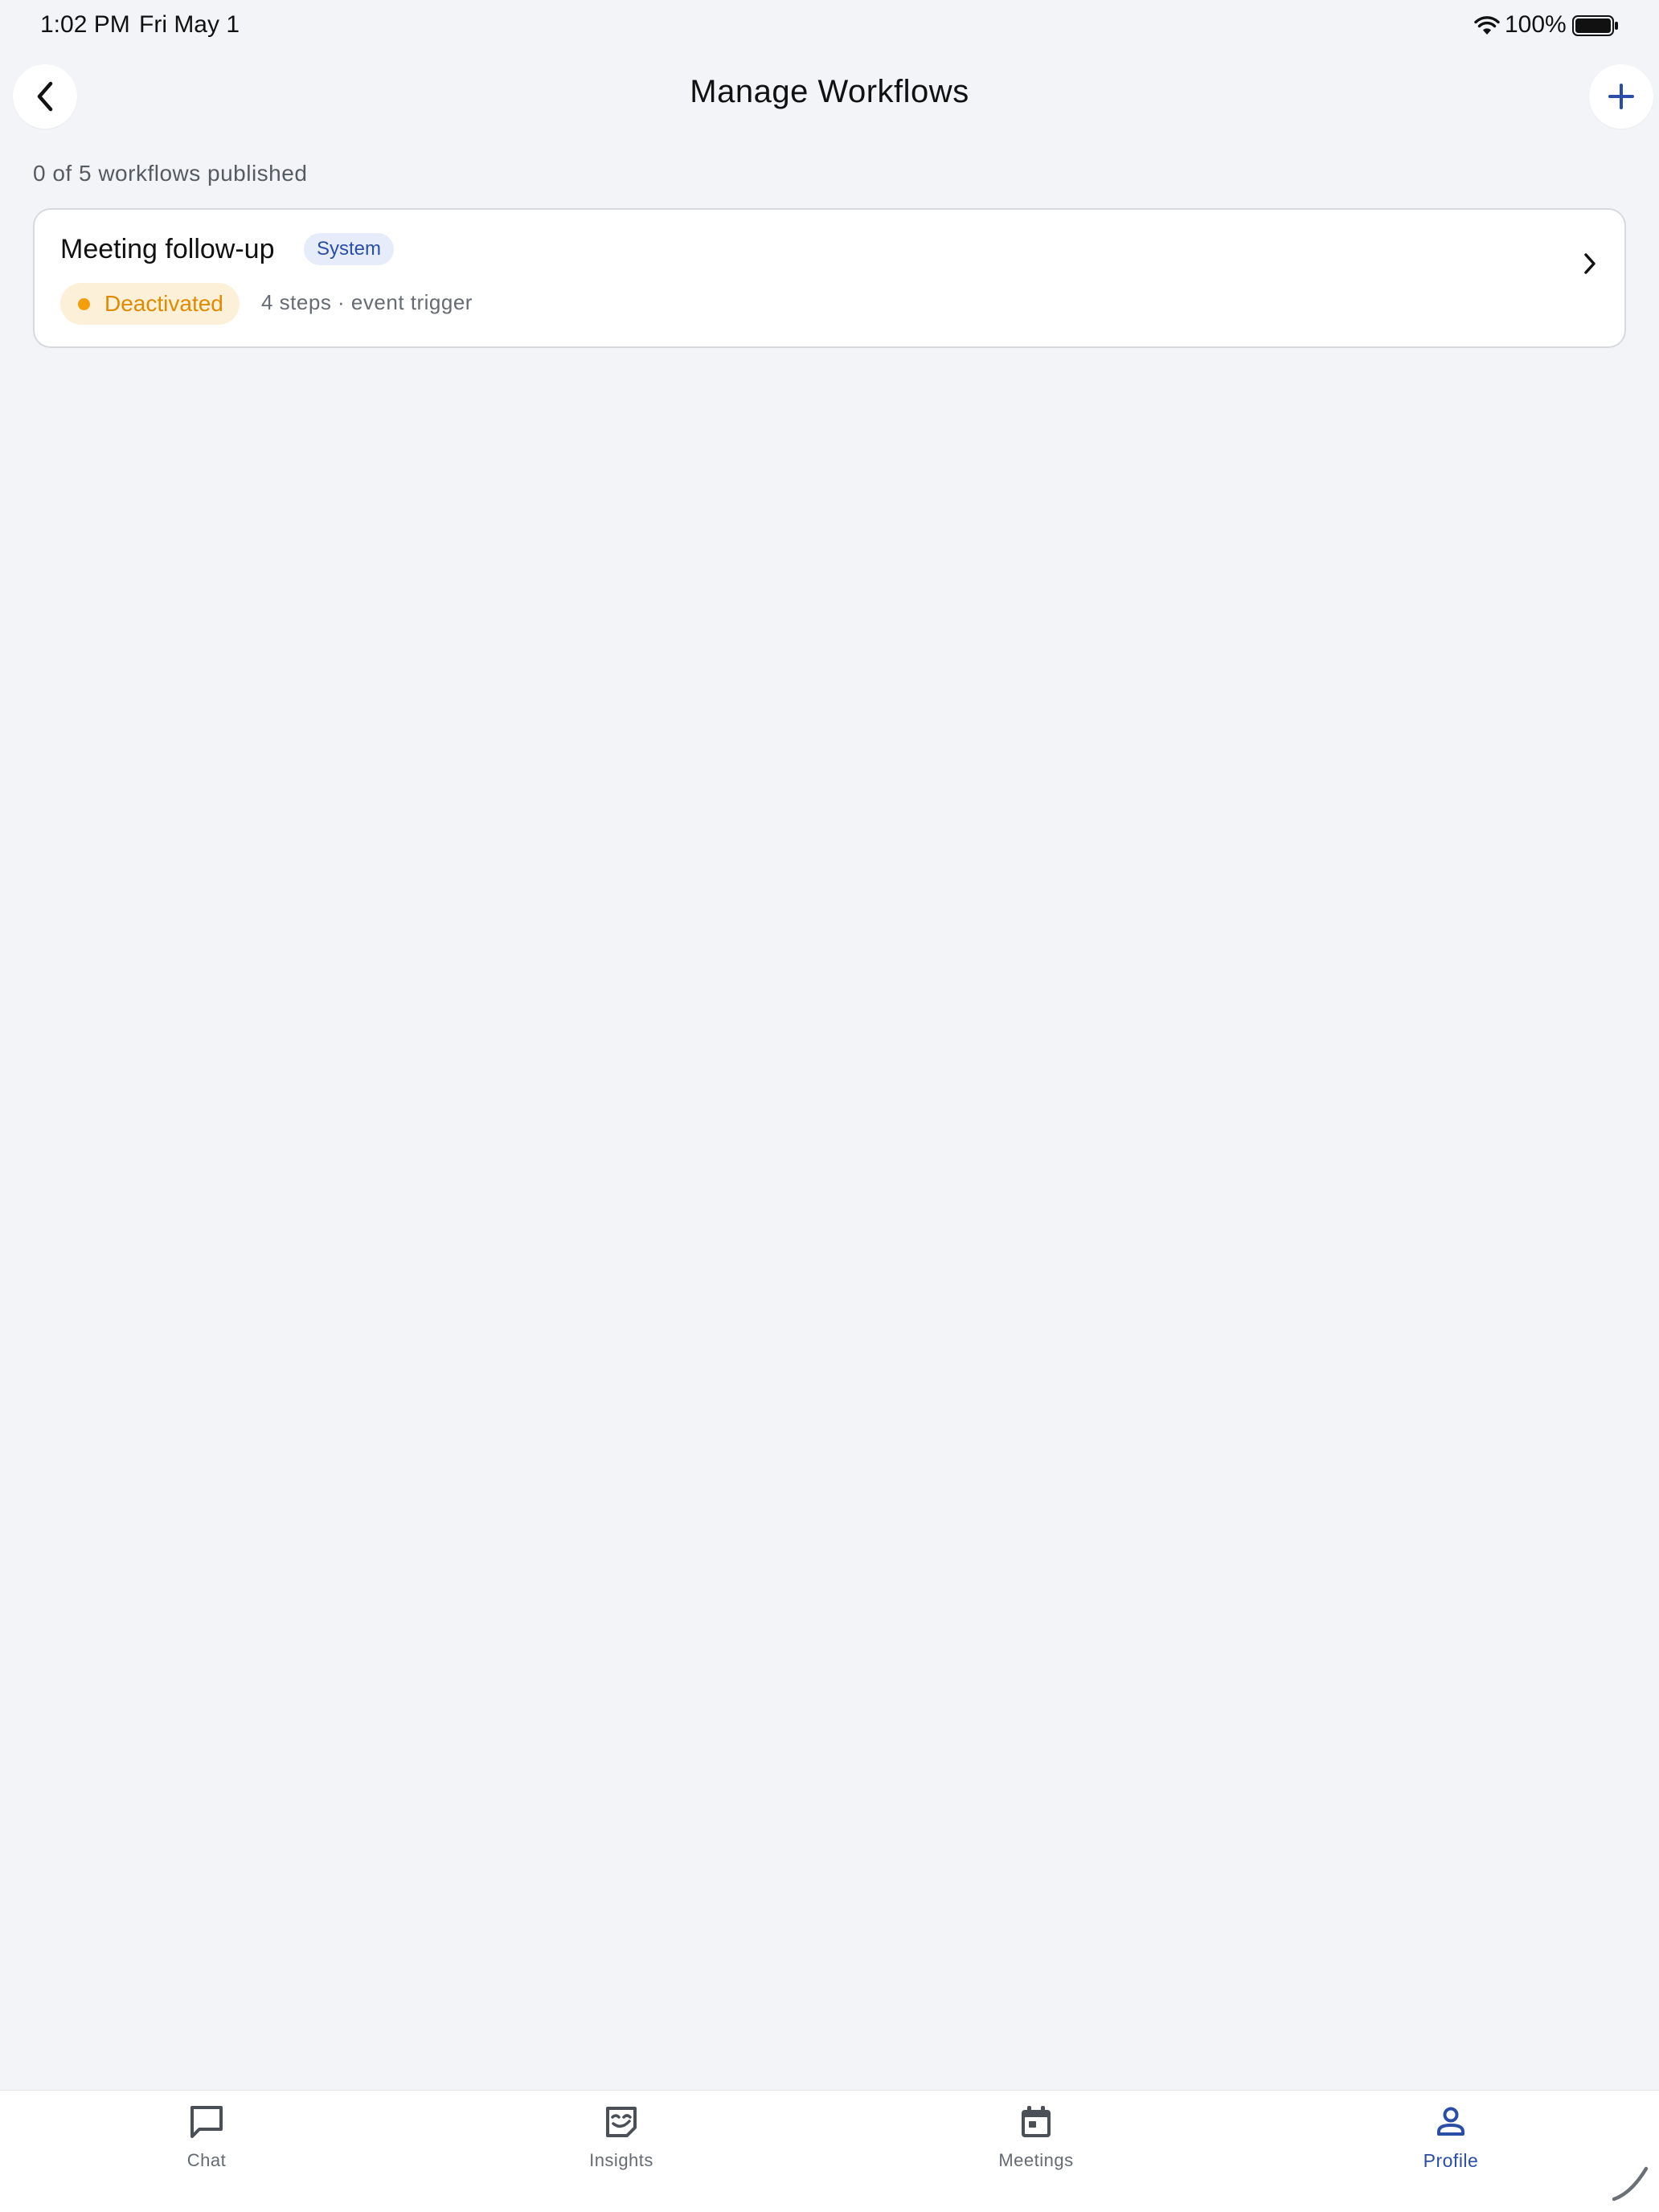  What do you see at coordinates (1595, 27) in the screenshot?
I see `battery-icon` at bounding box center [1595, 27].